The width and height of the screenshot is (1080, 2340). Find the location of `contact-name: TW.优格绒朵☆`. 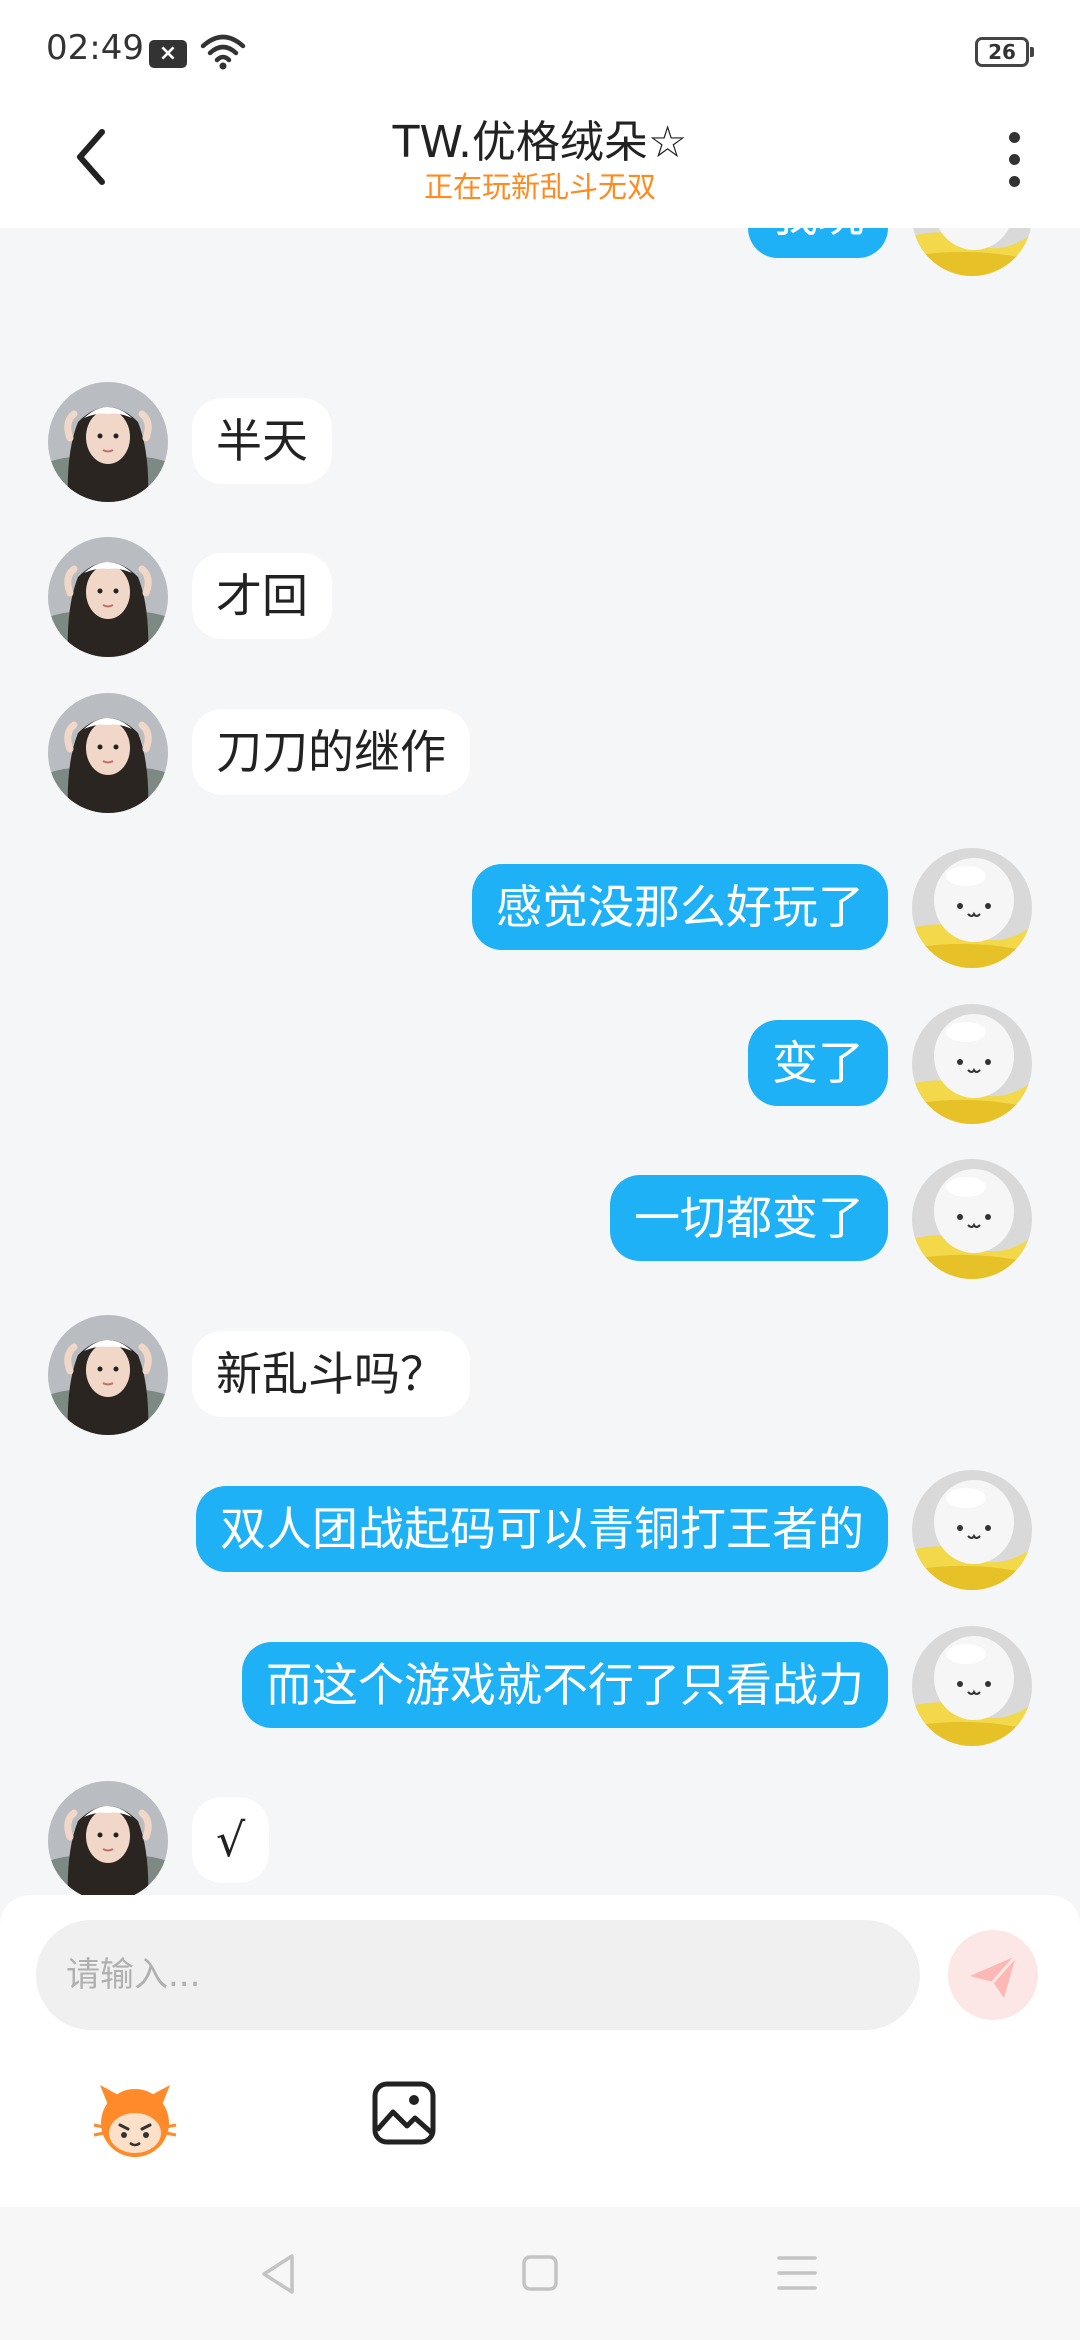

contact-name: TW.优格绒朵☆ is located at coordinates (540, 142).